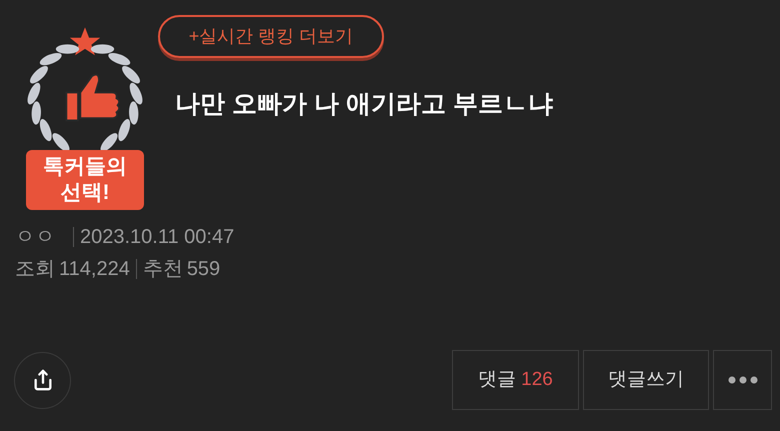  What do you see at coordinates (157, 237) in the screenshot?
I see `post-date: 2023.10.11 00:47` at bounding box center [157, 237].